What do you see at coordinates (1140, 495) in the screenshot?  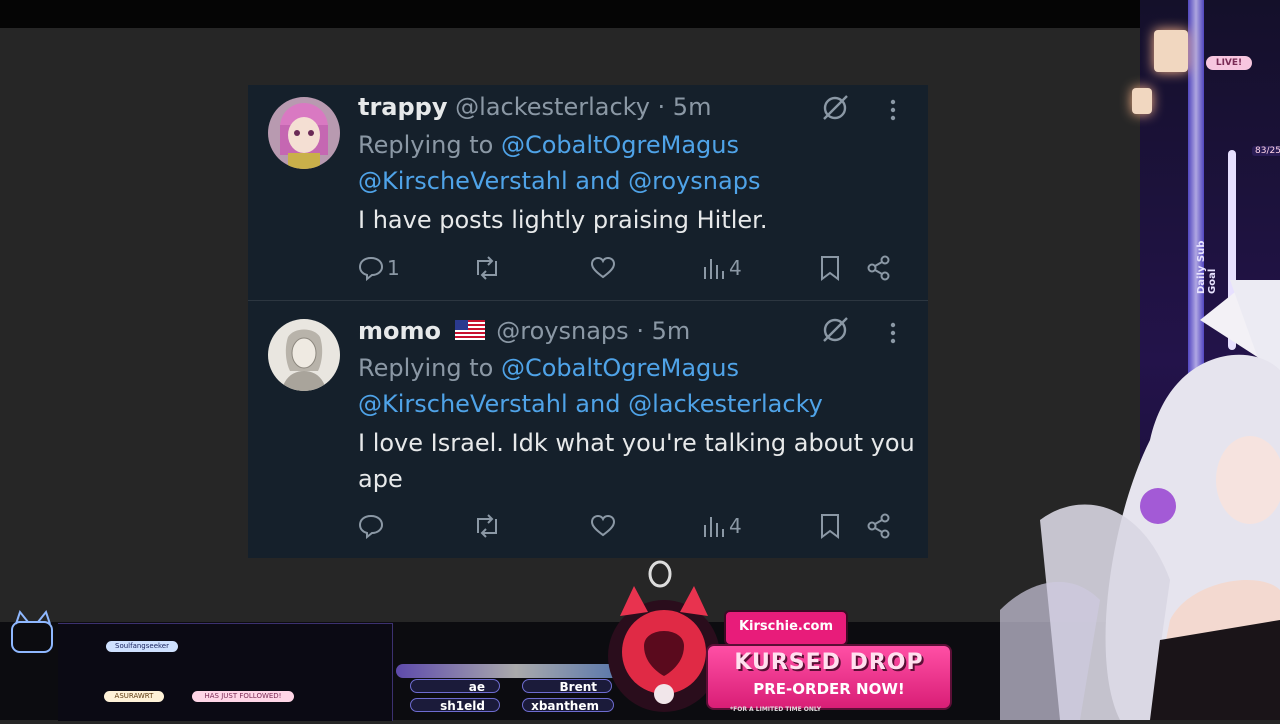 I see `vtuber-avatar` at bounding box center [1140, 495].